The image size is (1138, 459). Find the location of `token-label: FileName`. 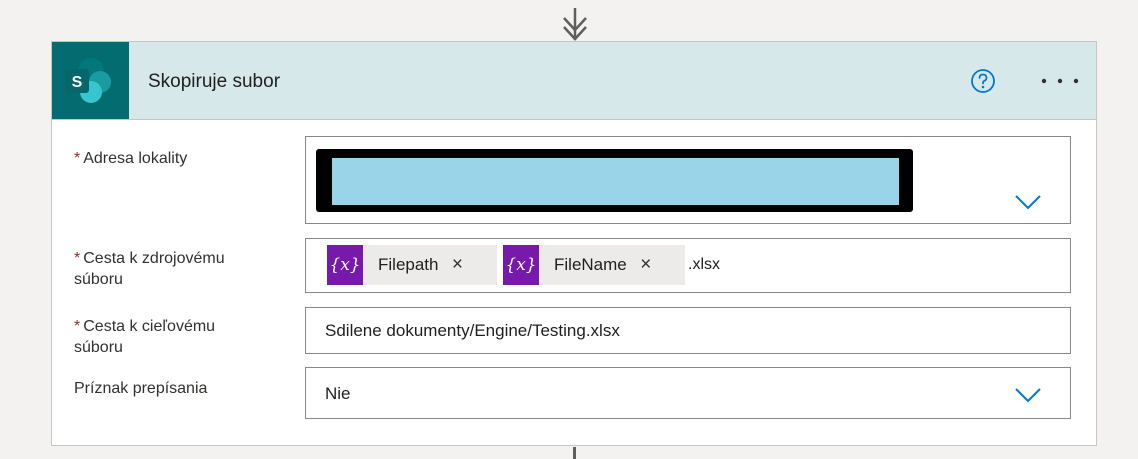

token-label: FileName is located at coordinates (590, 264).